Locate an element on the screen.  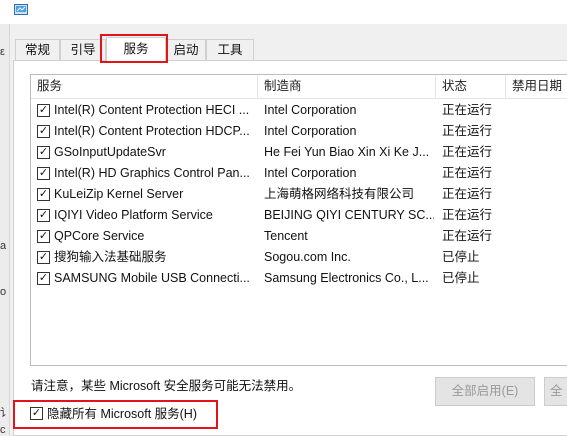
service-name: IQIYI Video Platform Service is located at coordinates (133, 215).